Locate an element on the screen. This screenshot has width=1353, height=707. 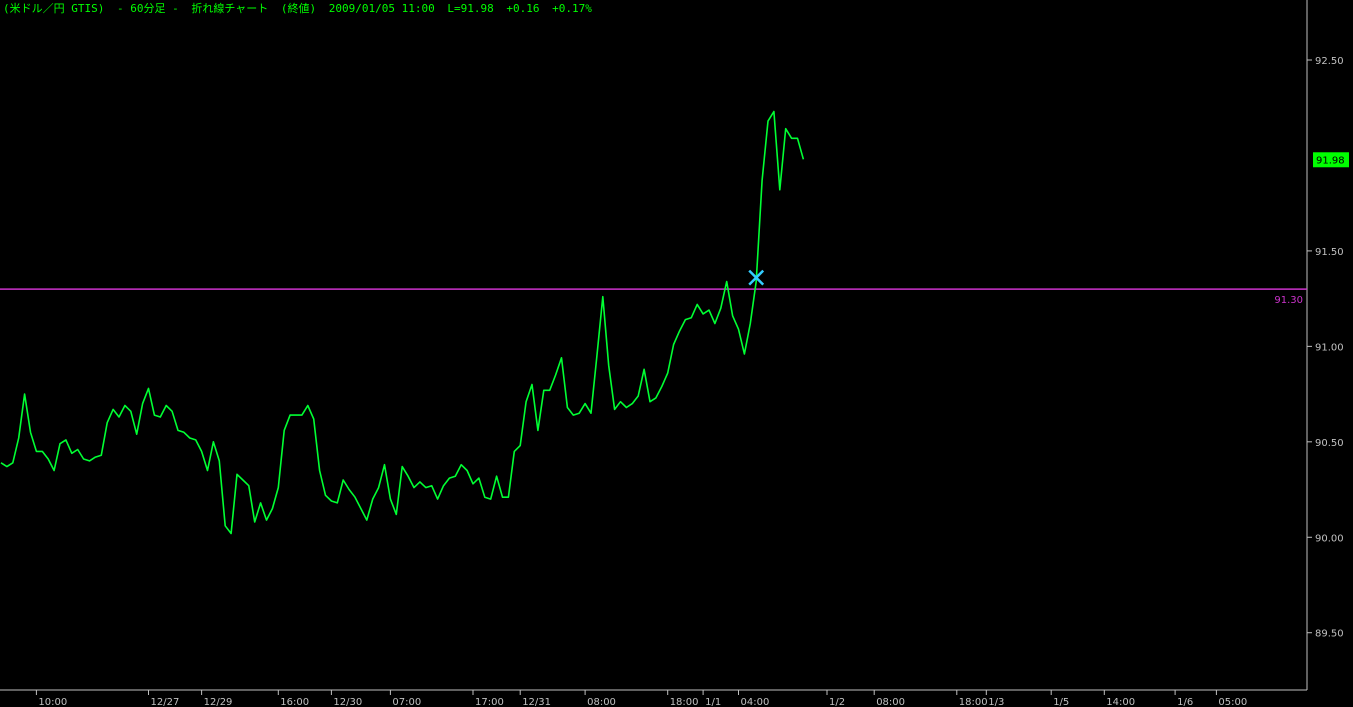
x-tick-label: 17:00 is located at coordinates (489, 702).